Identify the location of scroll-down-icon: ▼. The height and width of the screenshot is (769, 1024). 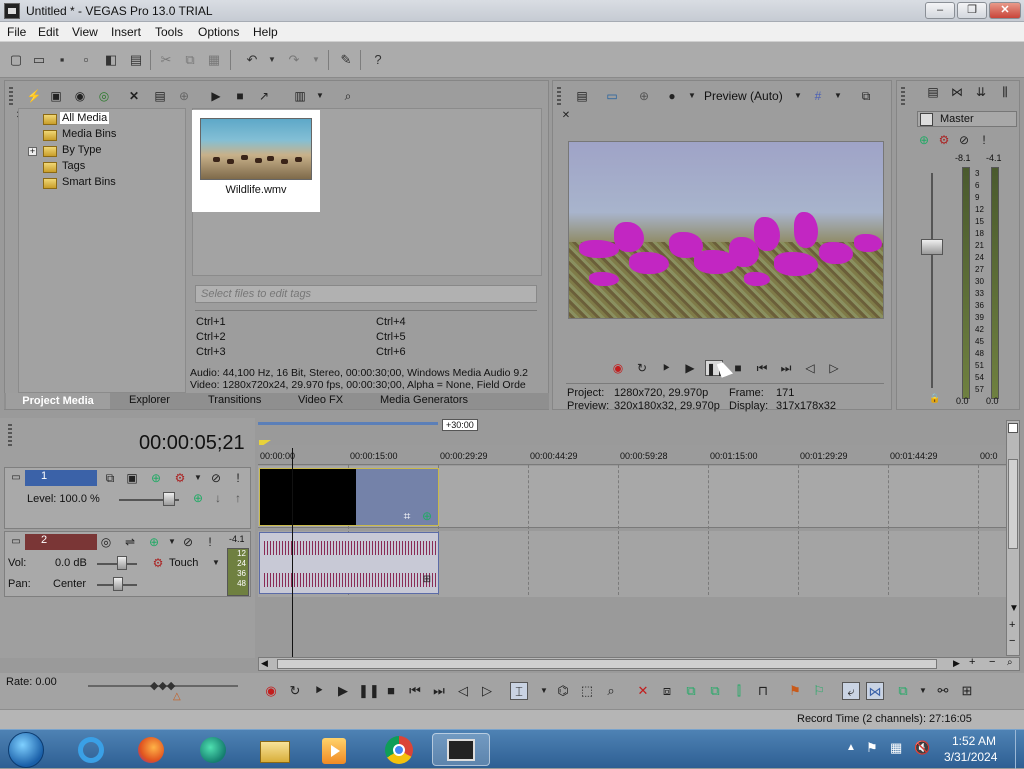
(1014, 608).